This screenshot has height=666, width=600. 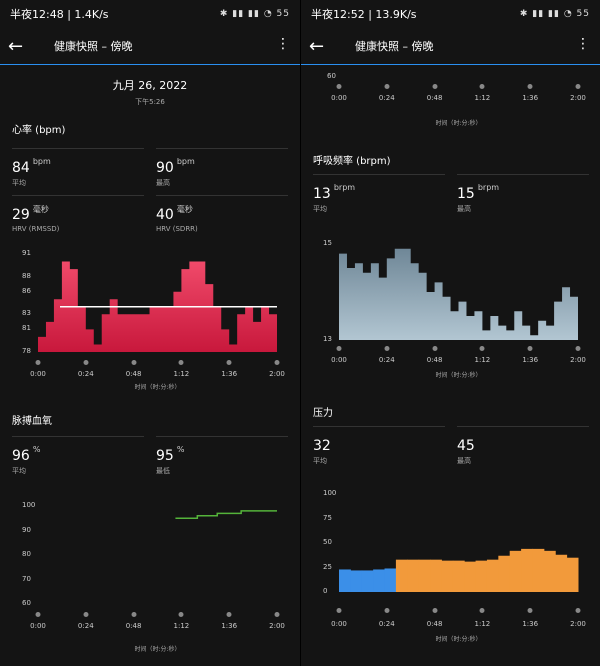 I want to click on x-tick-label: 2:00, so click(x=578, y=360).